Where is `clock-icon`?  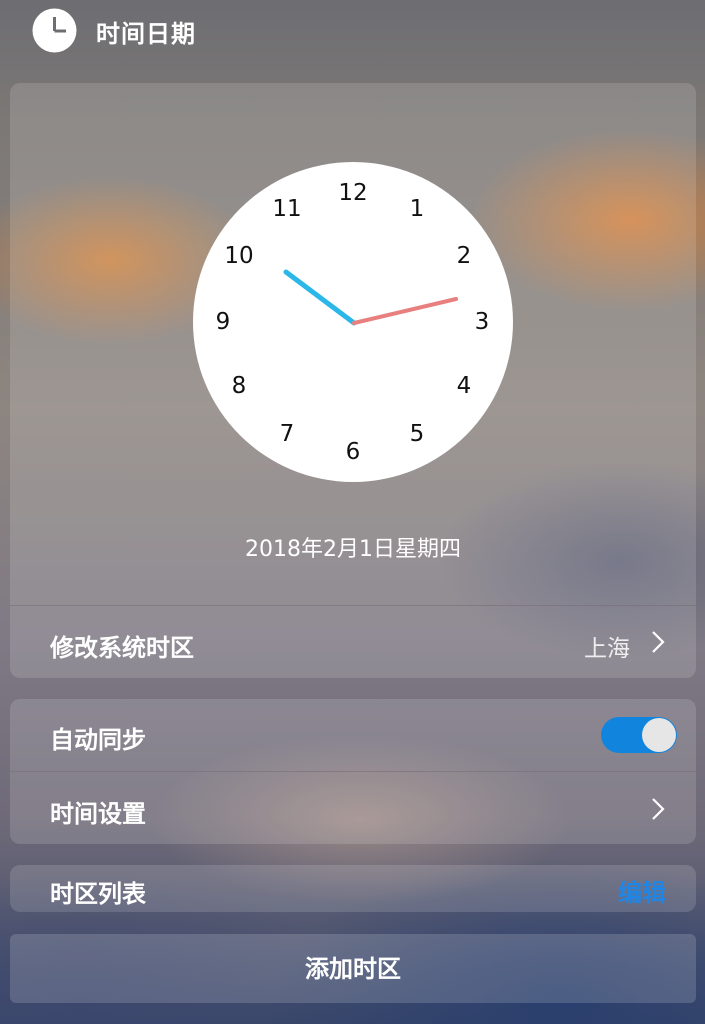 clock-icon is located at coordinates (54, 30).